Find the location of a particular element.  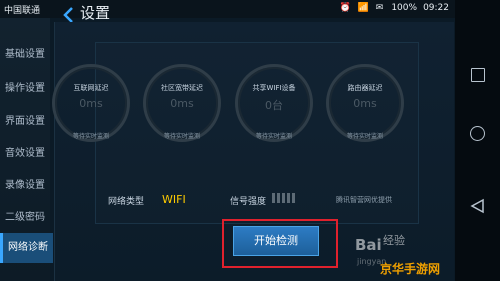

watermark-site: 京华手游网 is located at coordinates (410, 269).